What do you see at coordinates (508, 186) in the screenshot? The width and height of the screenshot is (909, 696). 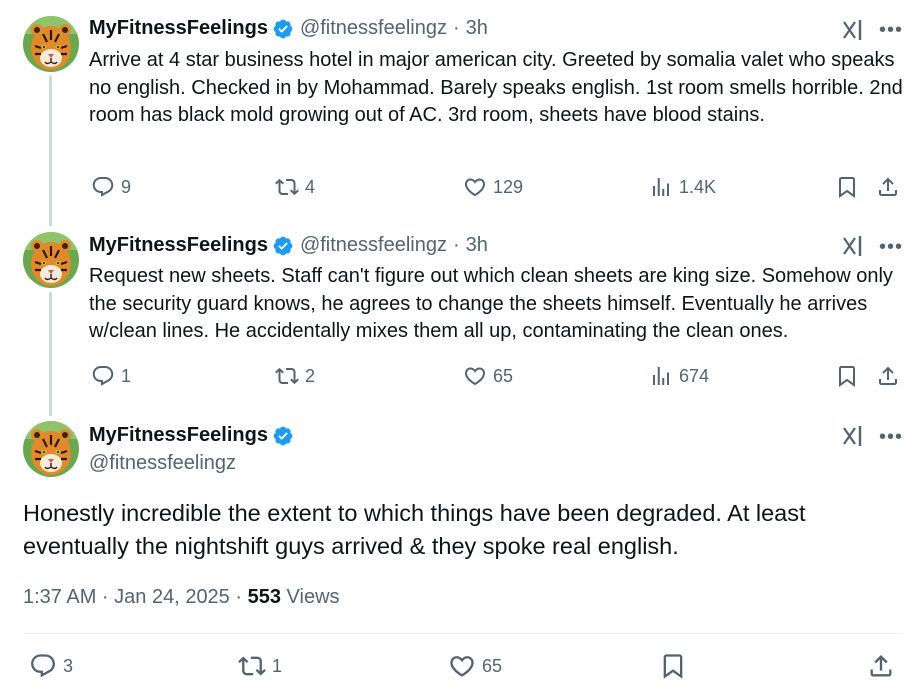 I see `like-count: 129` at bounding box center [508, 186].